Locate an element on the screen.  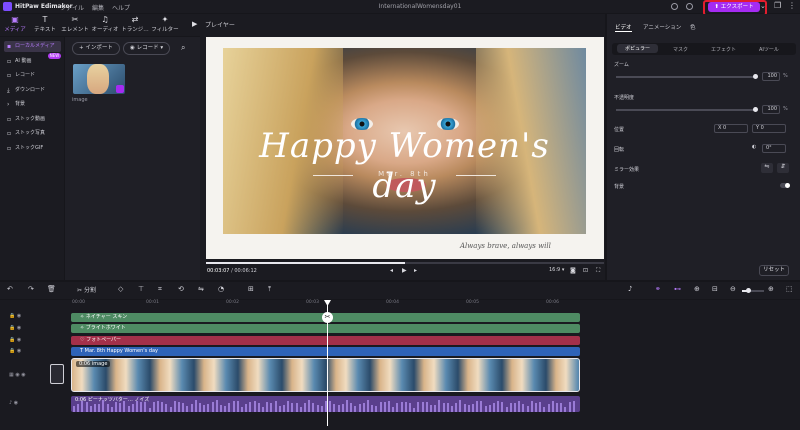
snapshot-icon: ◙ is located at coordinates (573, 270).